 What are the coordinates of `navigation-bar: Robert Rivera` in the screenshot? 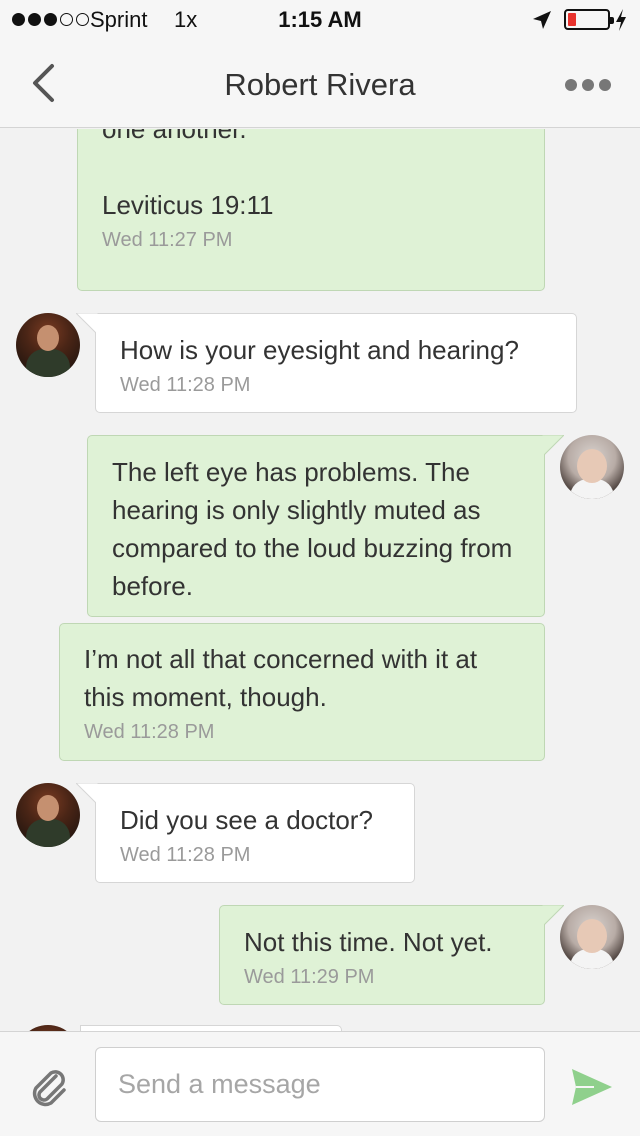 It's located at (320, 84).